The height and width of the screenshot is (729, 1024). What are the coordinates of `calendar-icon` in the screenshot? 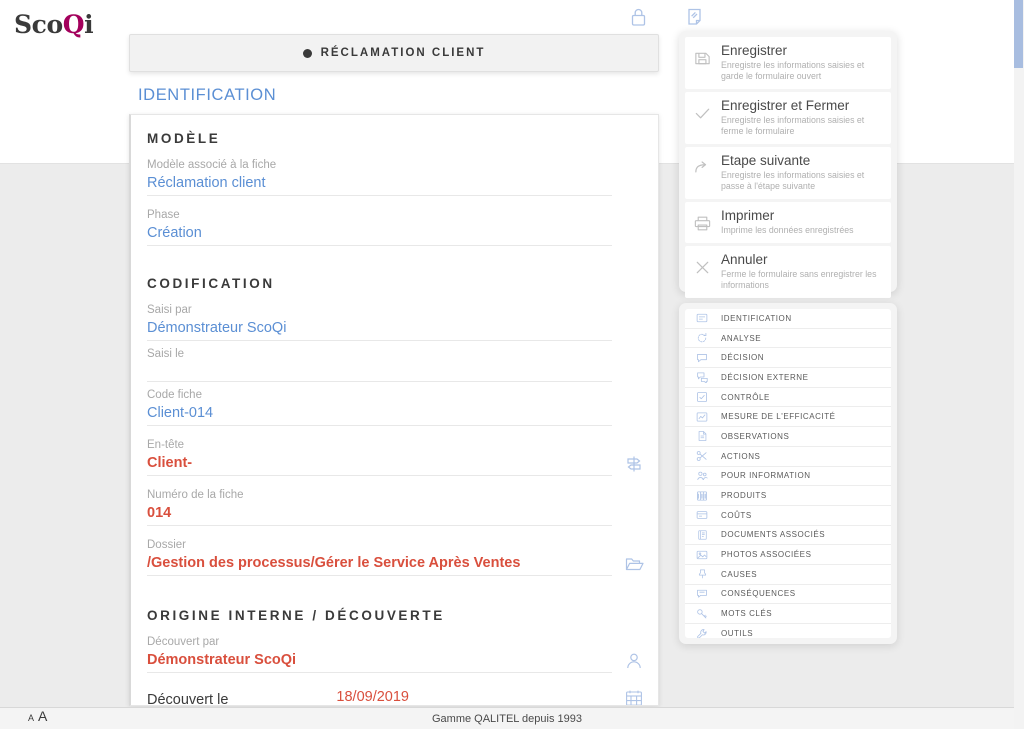 It's located at (634, 695).